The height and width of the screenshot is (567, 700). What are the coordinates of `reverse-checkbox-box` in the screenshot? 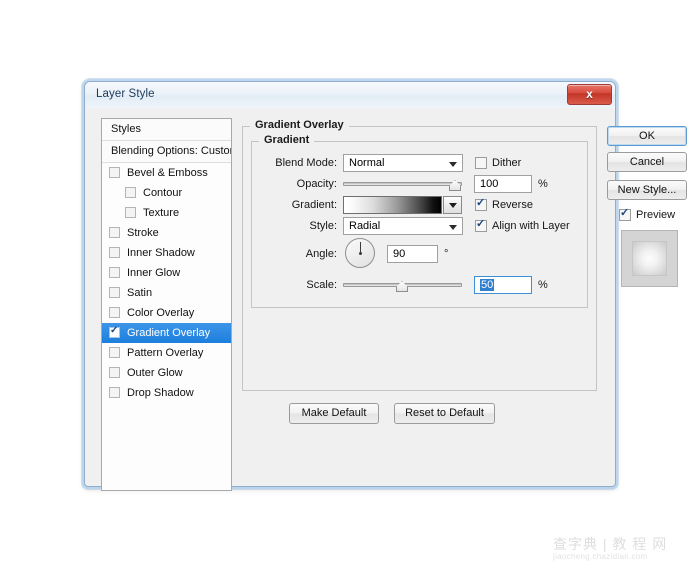 It's located at (481, 204).